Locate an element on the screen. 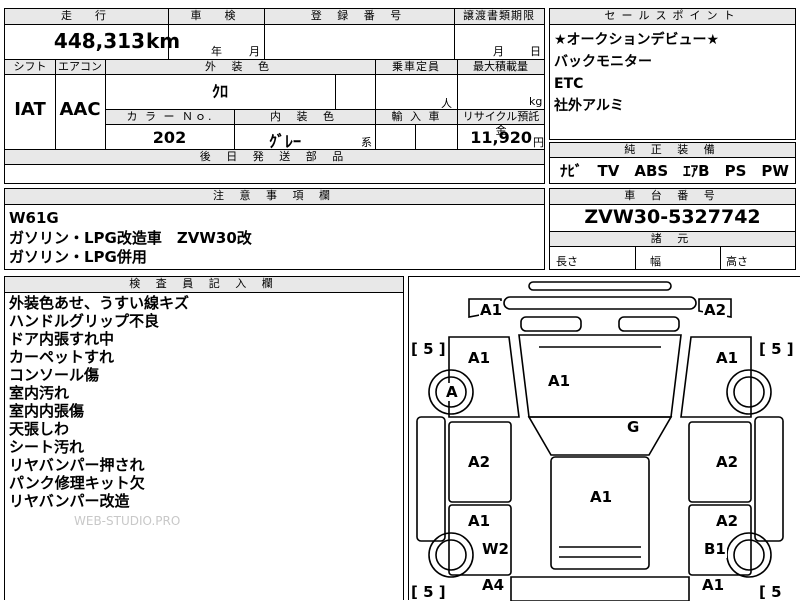 The width and height of the screenshot is (800, 601). aircon-value: AAC is located at coordinates (80, 109).